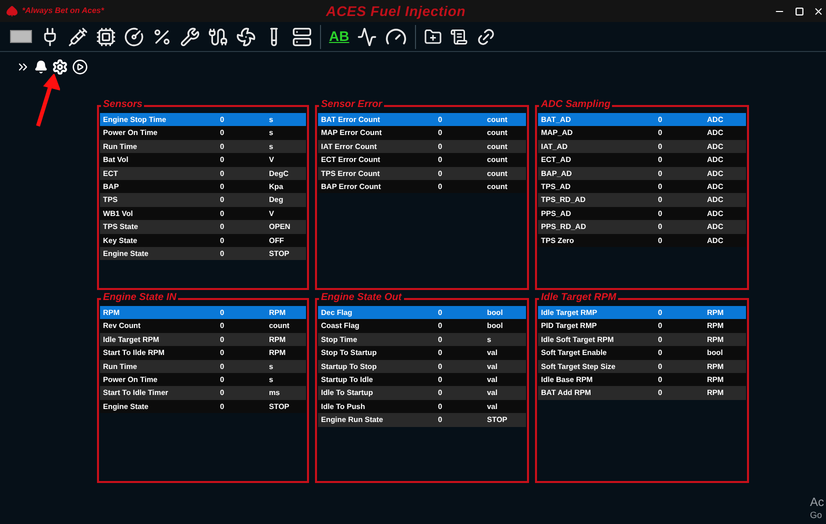 The width and height of the screenshot is (826, 524). I want to click on percent-icon, so click(162, 36).